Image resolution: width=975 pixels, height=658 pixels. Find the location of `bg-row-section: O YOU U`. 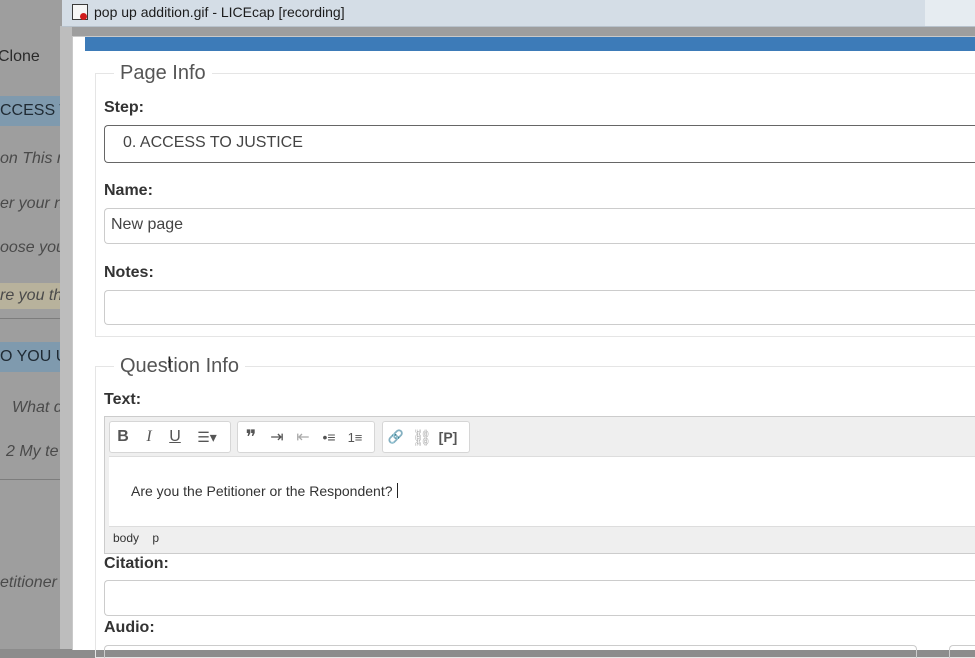

bg-row-section: O YOU U is located at coordinates (30, 357).